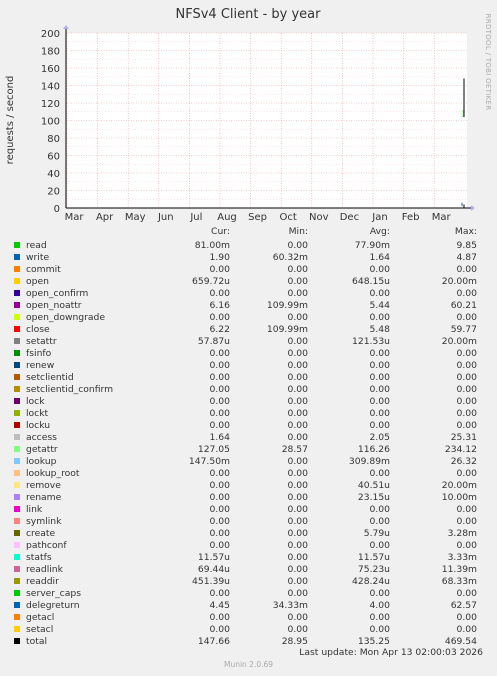 The width and height of the screenshot is (497, 676). Describe the element at coordinates (227, 217) in the screenshot. I see `x-tick-label: Aug` at that location.